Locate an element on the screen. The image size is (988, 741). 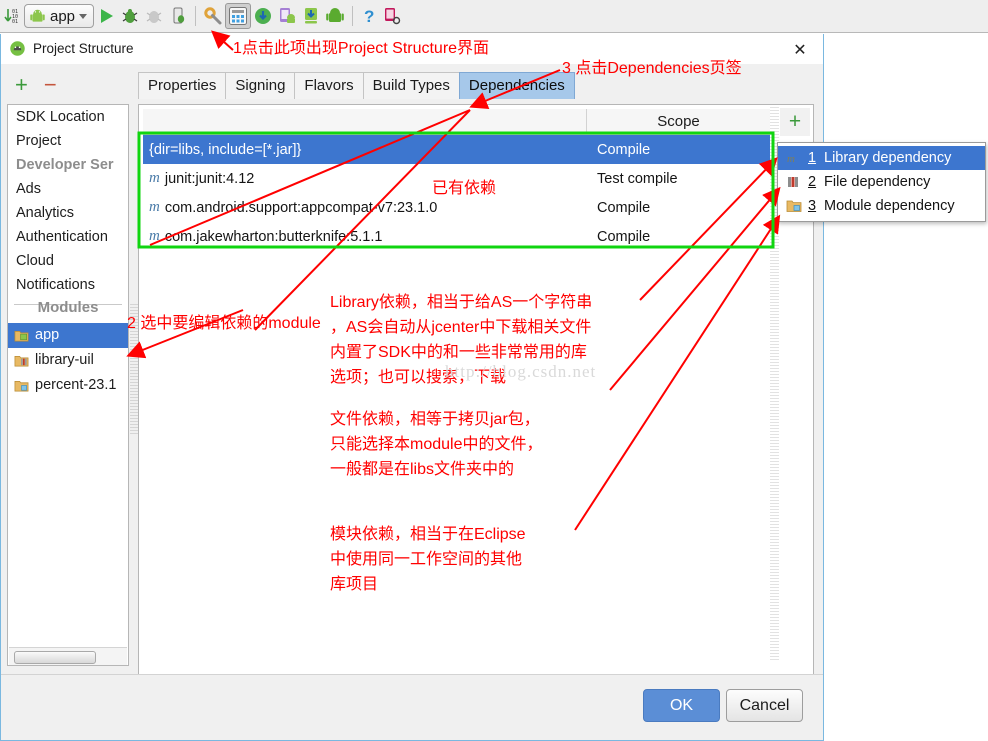
attach-debugger-icon is located at coordinates (178, 16).